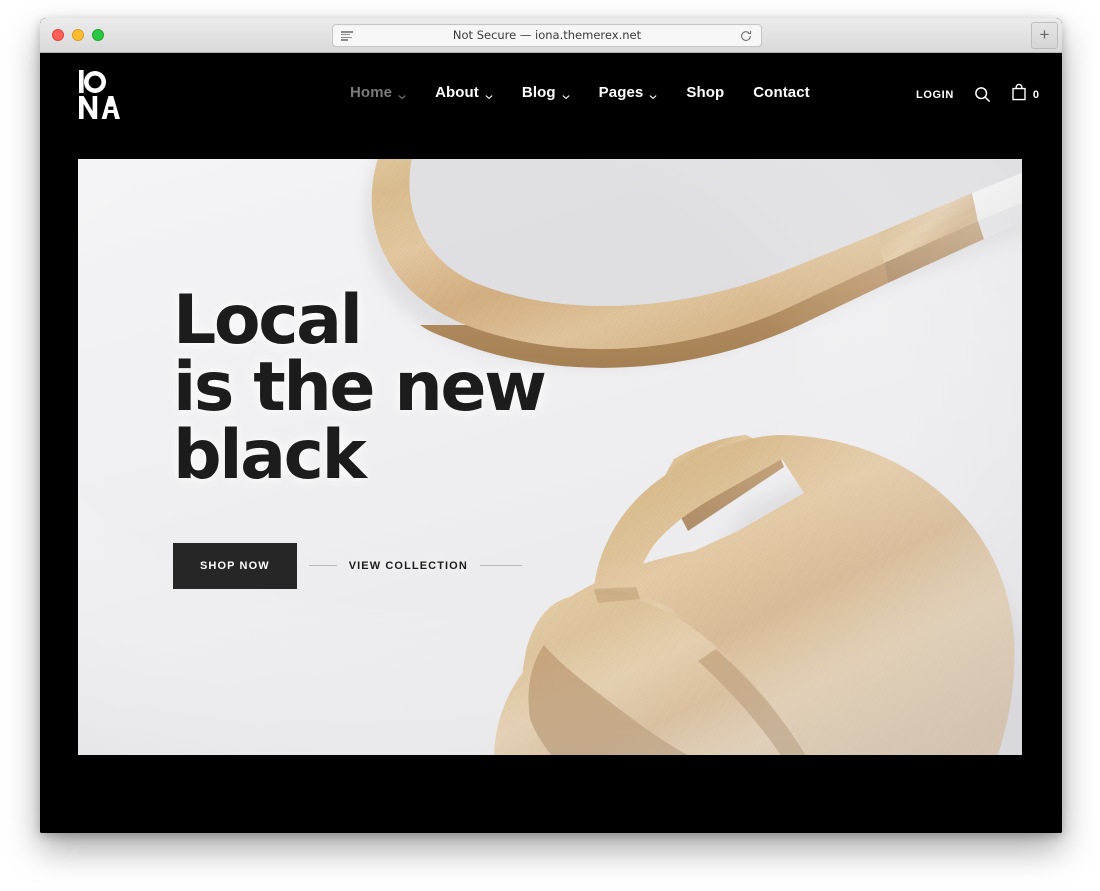  Describe the element at coordinates (1035, 94) in the screenshot. I see `cart-count: 0` at that location.